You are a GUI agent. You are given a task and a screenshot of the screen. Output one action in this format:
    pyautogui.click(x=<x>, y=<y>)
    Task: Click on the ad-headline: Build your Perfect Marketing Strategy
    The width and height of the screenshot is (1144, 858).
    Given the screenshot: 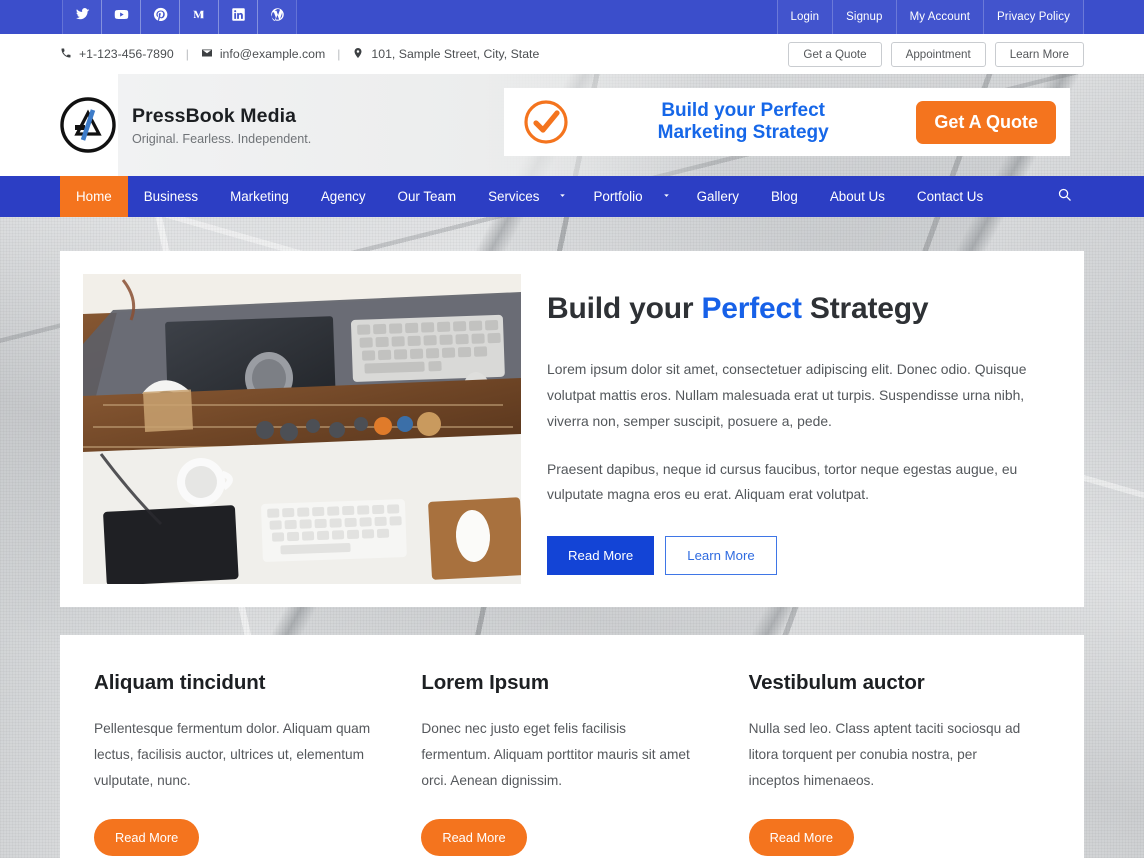 What is the action you would take?
    pyautogui.click(x=743, y=122)
    